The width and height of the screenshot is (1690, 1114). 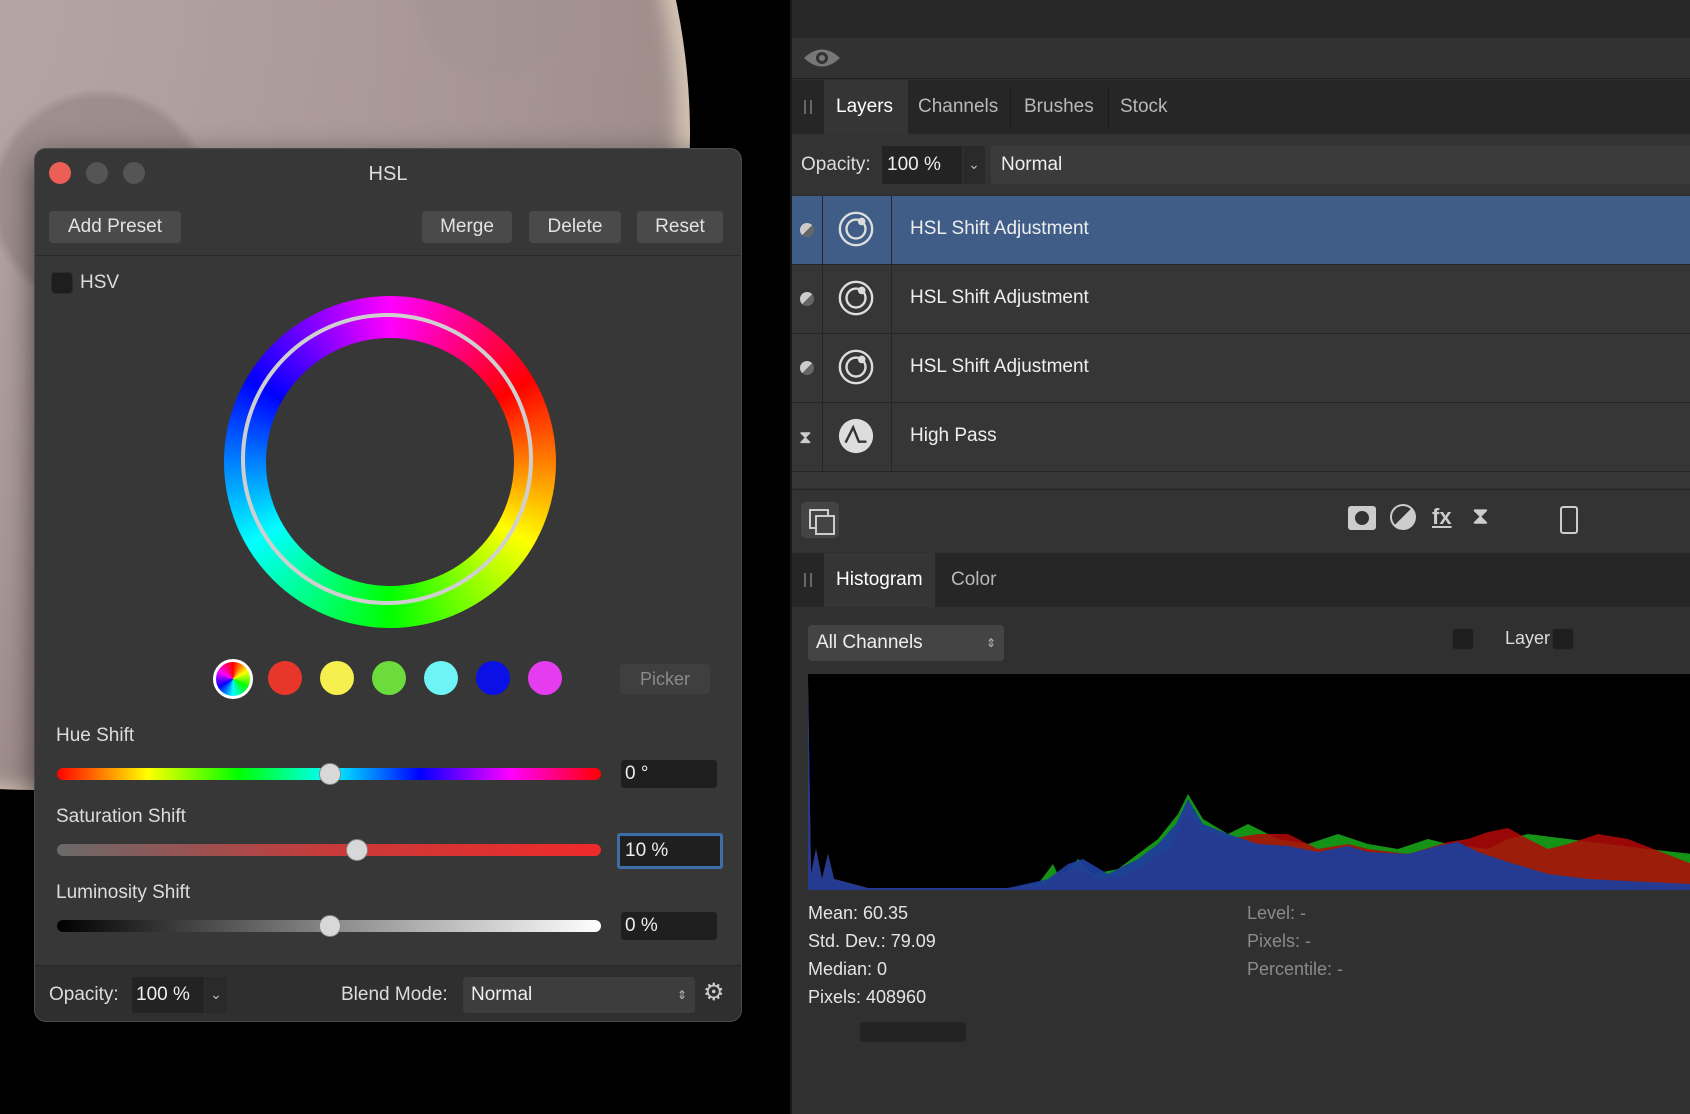 What do you see at coordinates (858, 913) in the screenshot?
I see `histogram-mean: Mean: 60.35` at bounding box center [858, 913].